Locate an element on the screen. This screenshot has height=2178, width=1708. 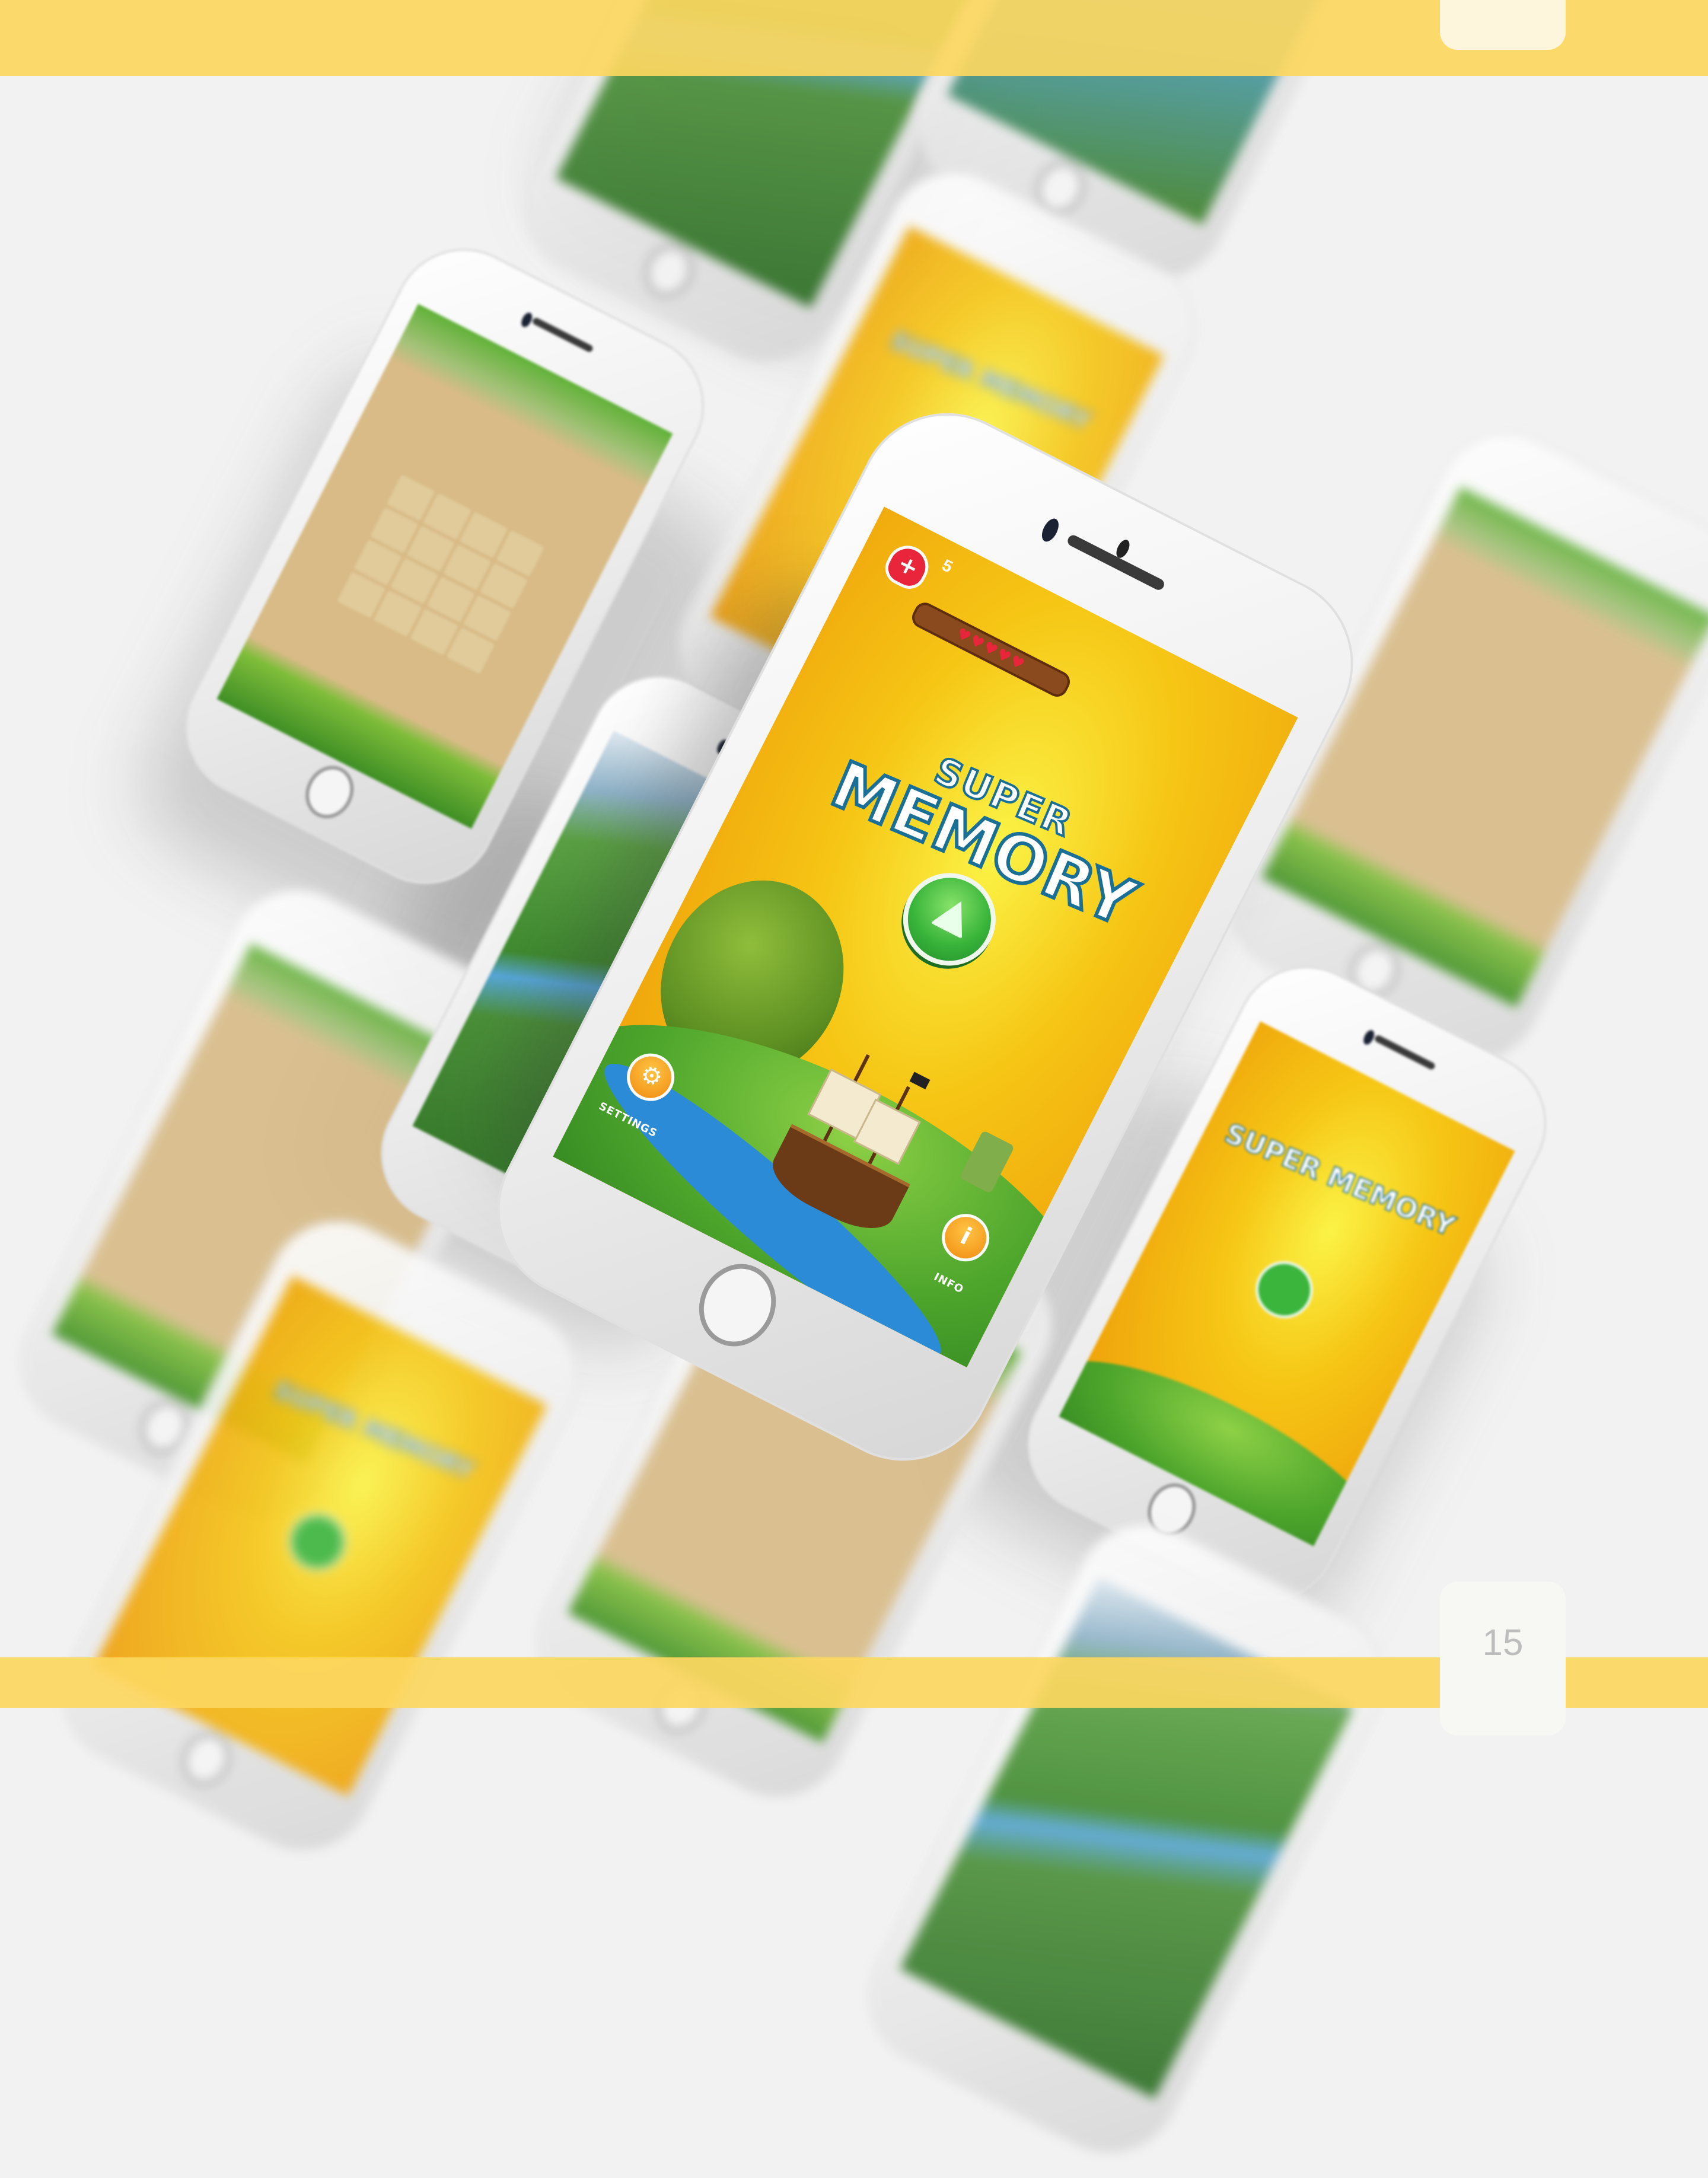
top-tab is located at coordinates (1503, 25).